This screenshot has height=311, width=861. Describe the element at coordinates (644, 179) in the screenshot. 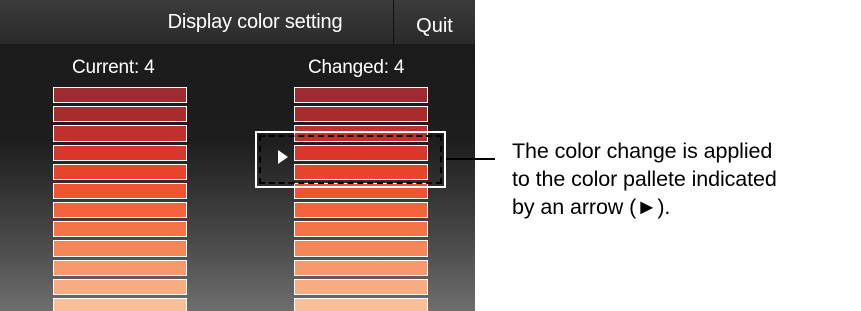

I see `callout-line-2: to the color pallete indicated` at that location.